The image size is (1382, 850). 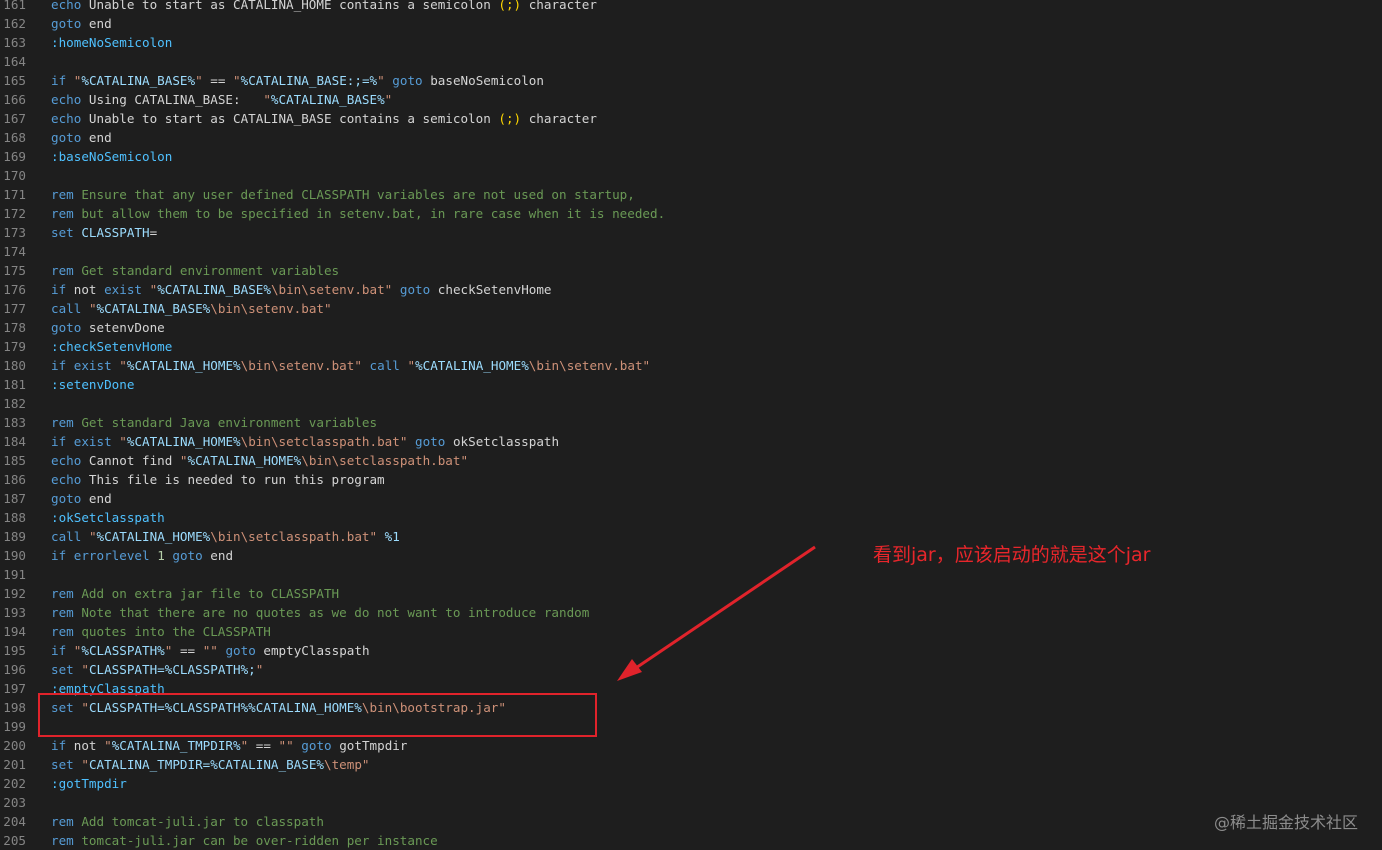 I want to click on watermark: @稀土掘金技术社区, so click(x=1286, y=822).